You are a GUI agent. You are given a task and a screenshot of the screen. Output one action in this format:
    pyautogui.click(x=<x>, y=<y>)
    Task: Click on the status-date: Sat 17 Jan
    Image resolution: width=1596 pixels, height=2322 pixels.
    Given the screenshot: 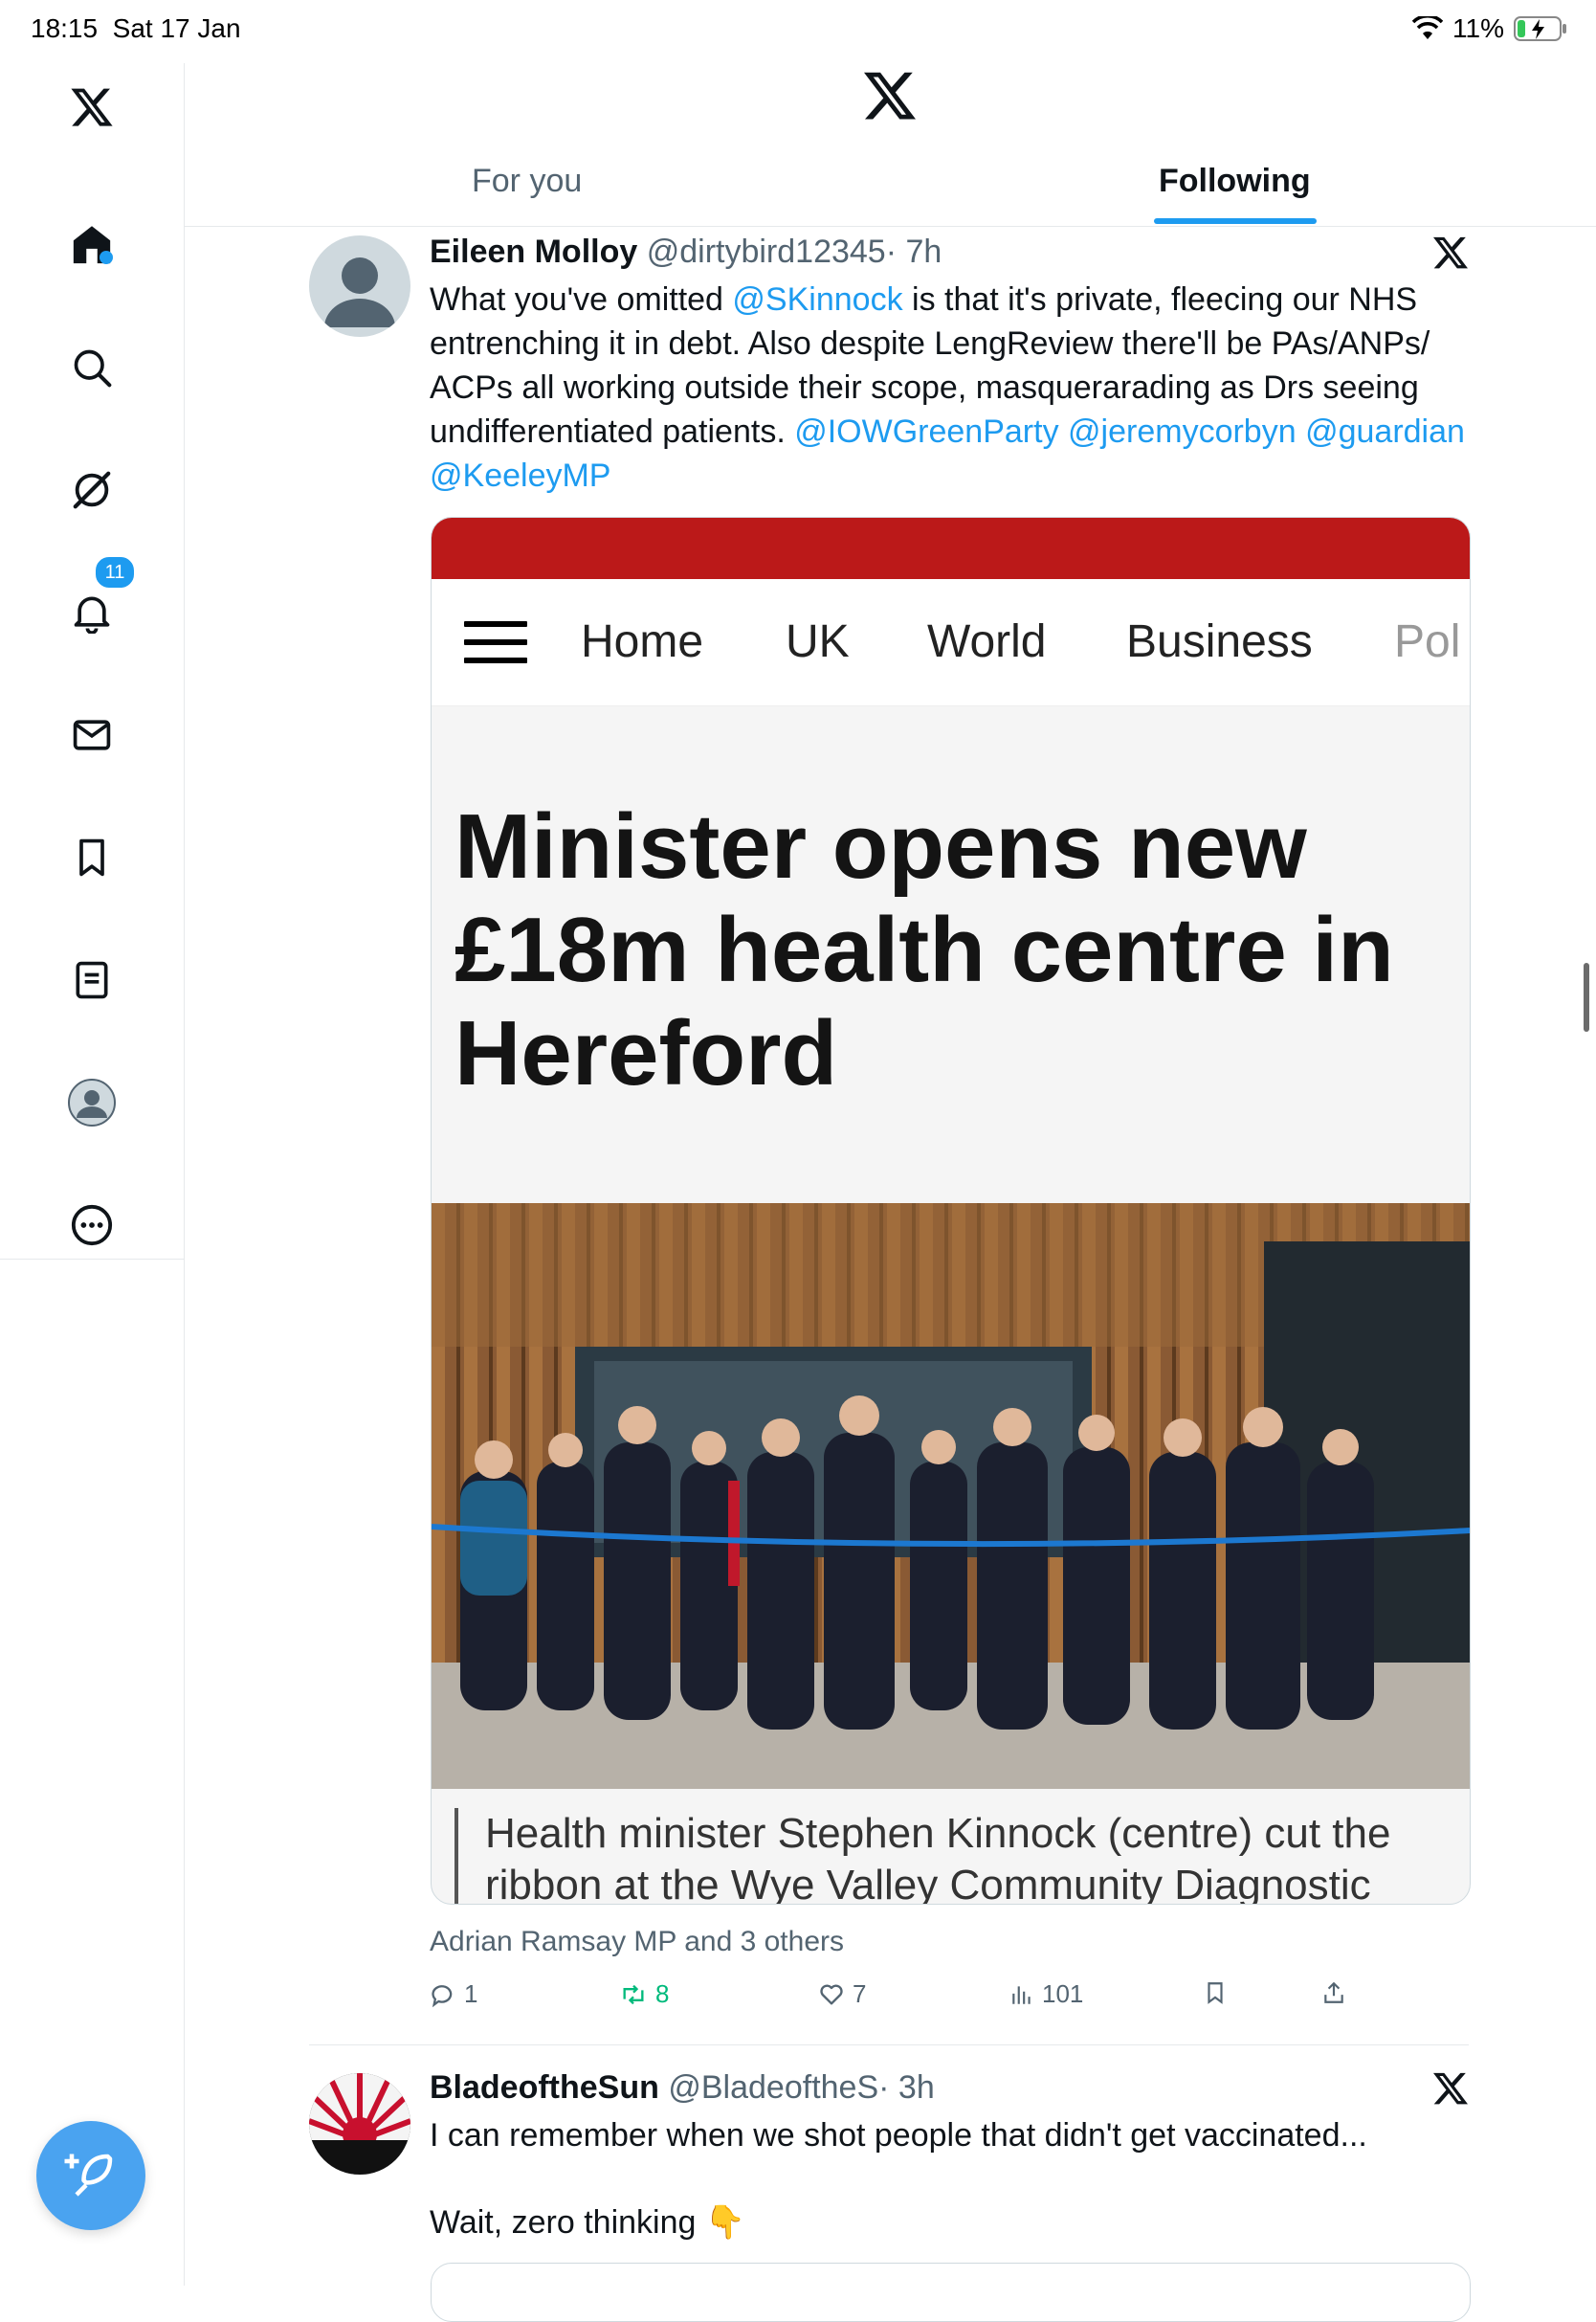 What is the action you would take?
    pyautogui.click(x=177, y=28)
    